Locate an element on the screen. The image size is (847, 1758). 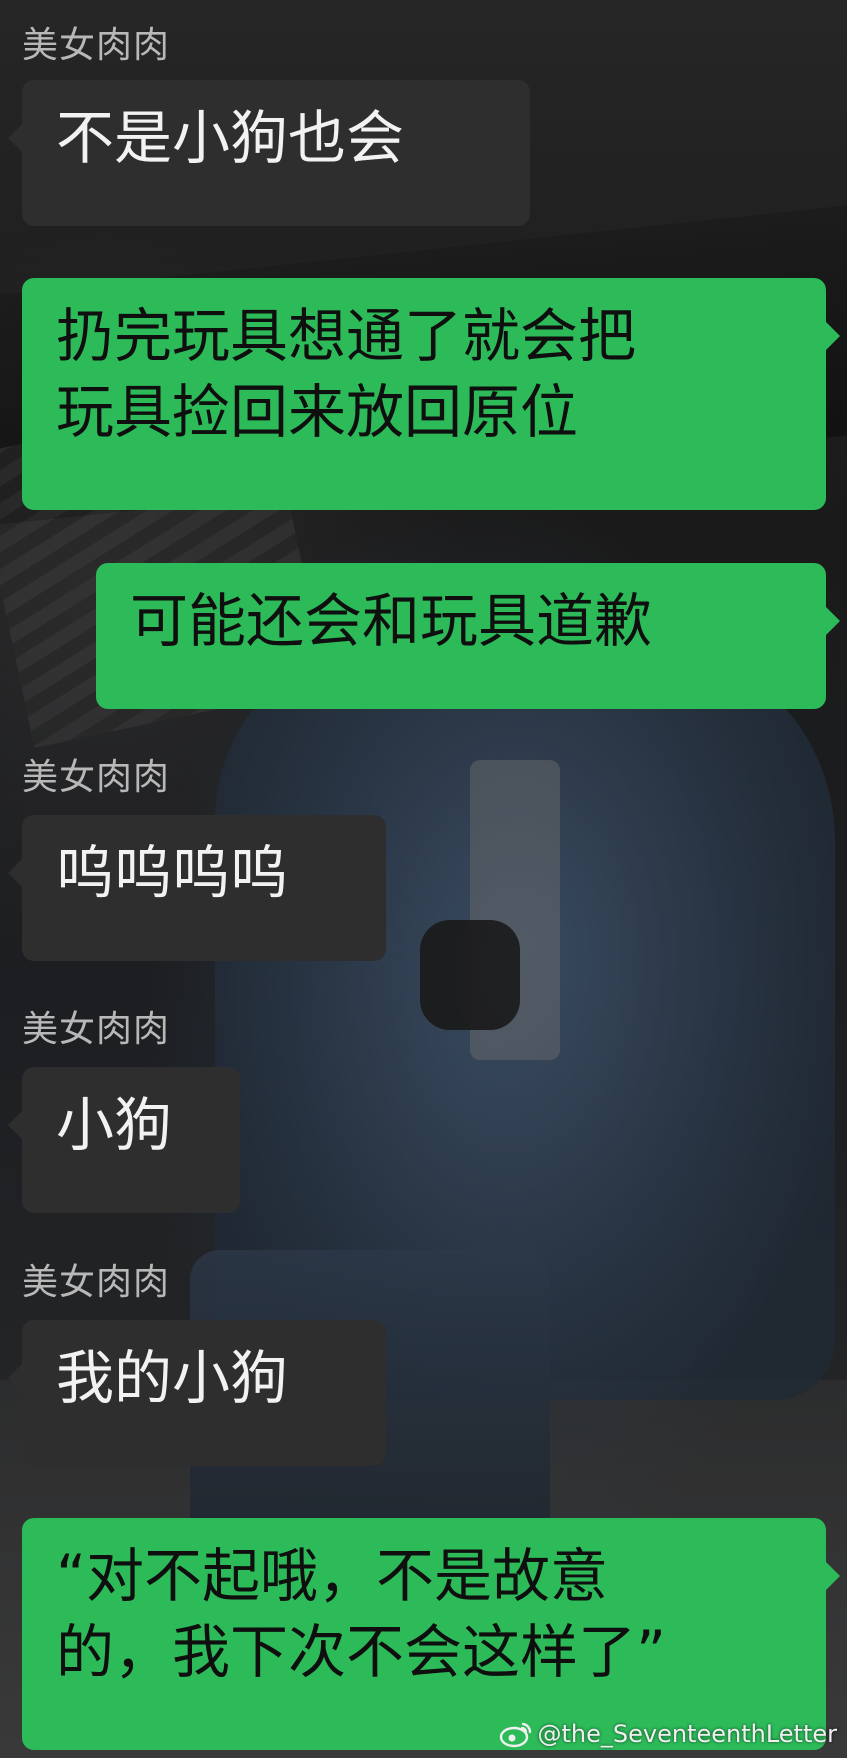
watermark-handle: @the_SeventeenthLetter is located at coordinates (687, 1734).